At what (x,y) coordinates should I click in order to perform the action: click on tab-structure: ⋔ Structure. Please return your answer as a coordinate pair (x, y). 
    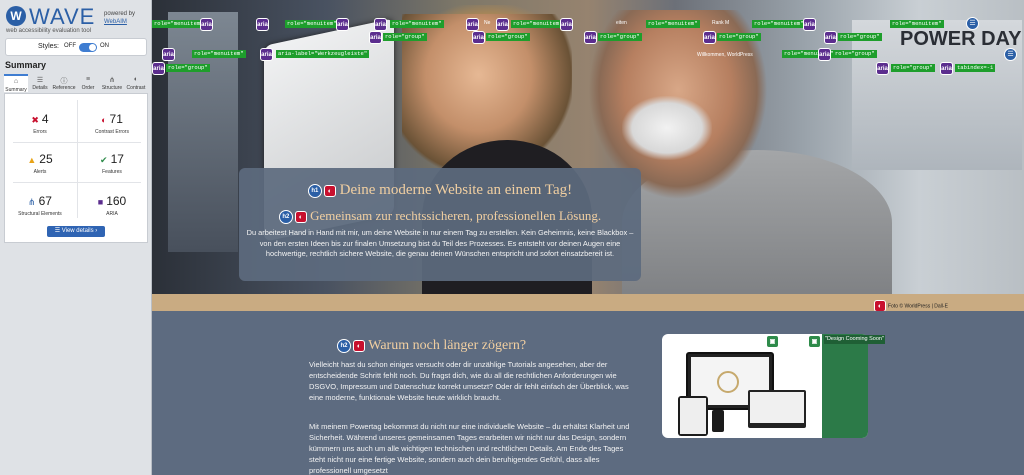
    Looking at the image, I should click on (112, 83).